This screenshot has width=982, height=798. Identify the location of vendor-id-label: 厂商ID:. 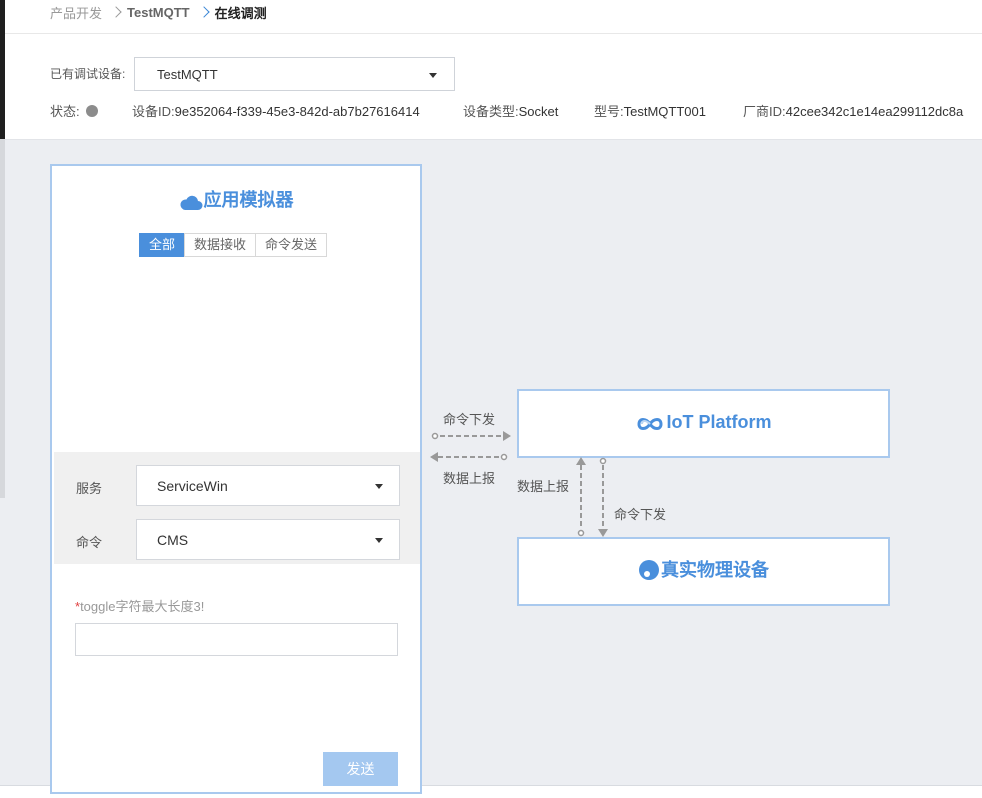
(764, 111).